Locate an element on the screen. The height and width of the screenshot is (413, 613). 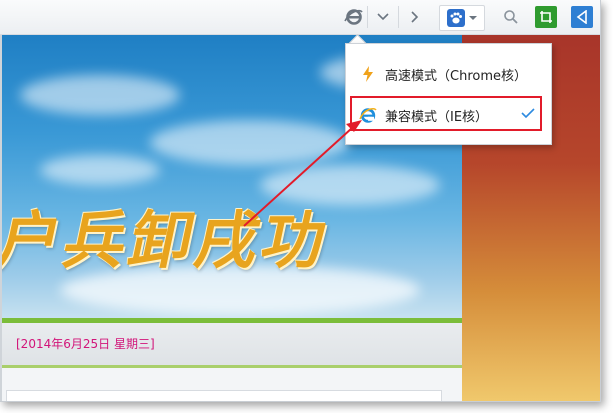
menu-item-high-speed-mode: 高速模式（Chrome核） is located at coordinates (448, 74).